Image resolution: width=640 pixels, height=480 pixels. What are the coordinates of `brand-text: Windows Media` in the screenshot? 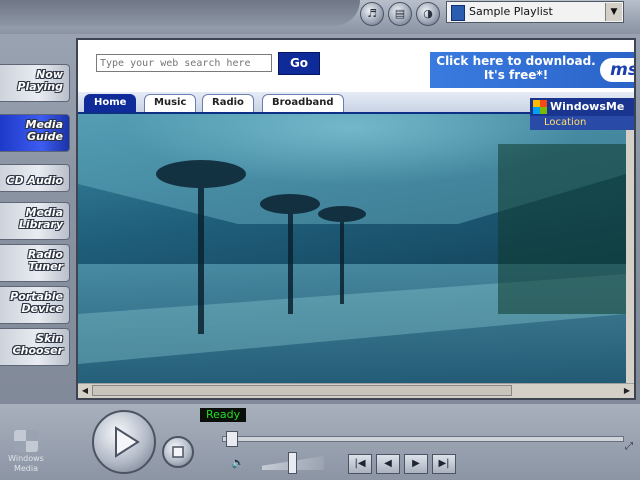 It's located at (26, 463).